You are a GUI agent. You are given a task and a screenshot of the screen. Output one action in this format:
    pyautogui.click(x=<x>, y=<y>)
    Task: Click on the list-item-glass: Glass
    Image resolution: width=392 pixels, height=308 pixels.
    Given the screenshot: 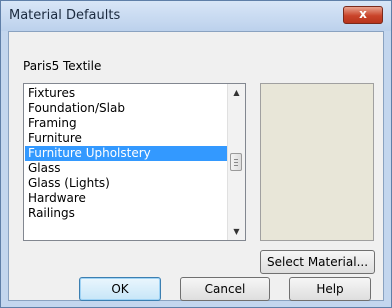 What is the action you would take?
    pyautogui.click(x=126, y=168)
    